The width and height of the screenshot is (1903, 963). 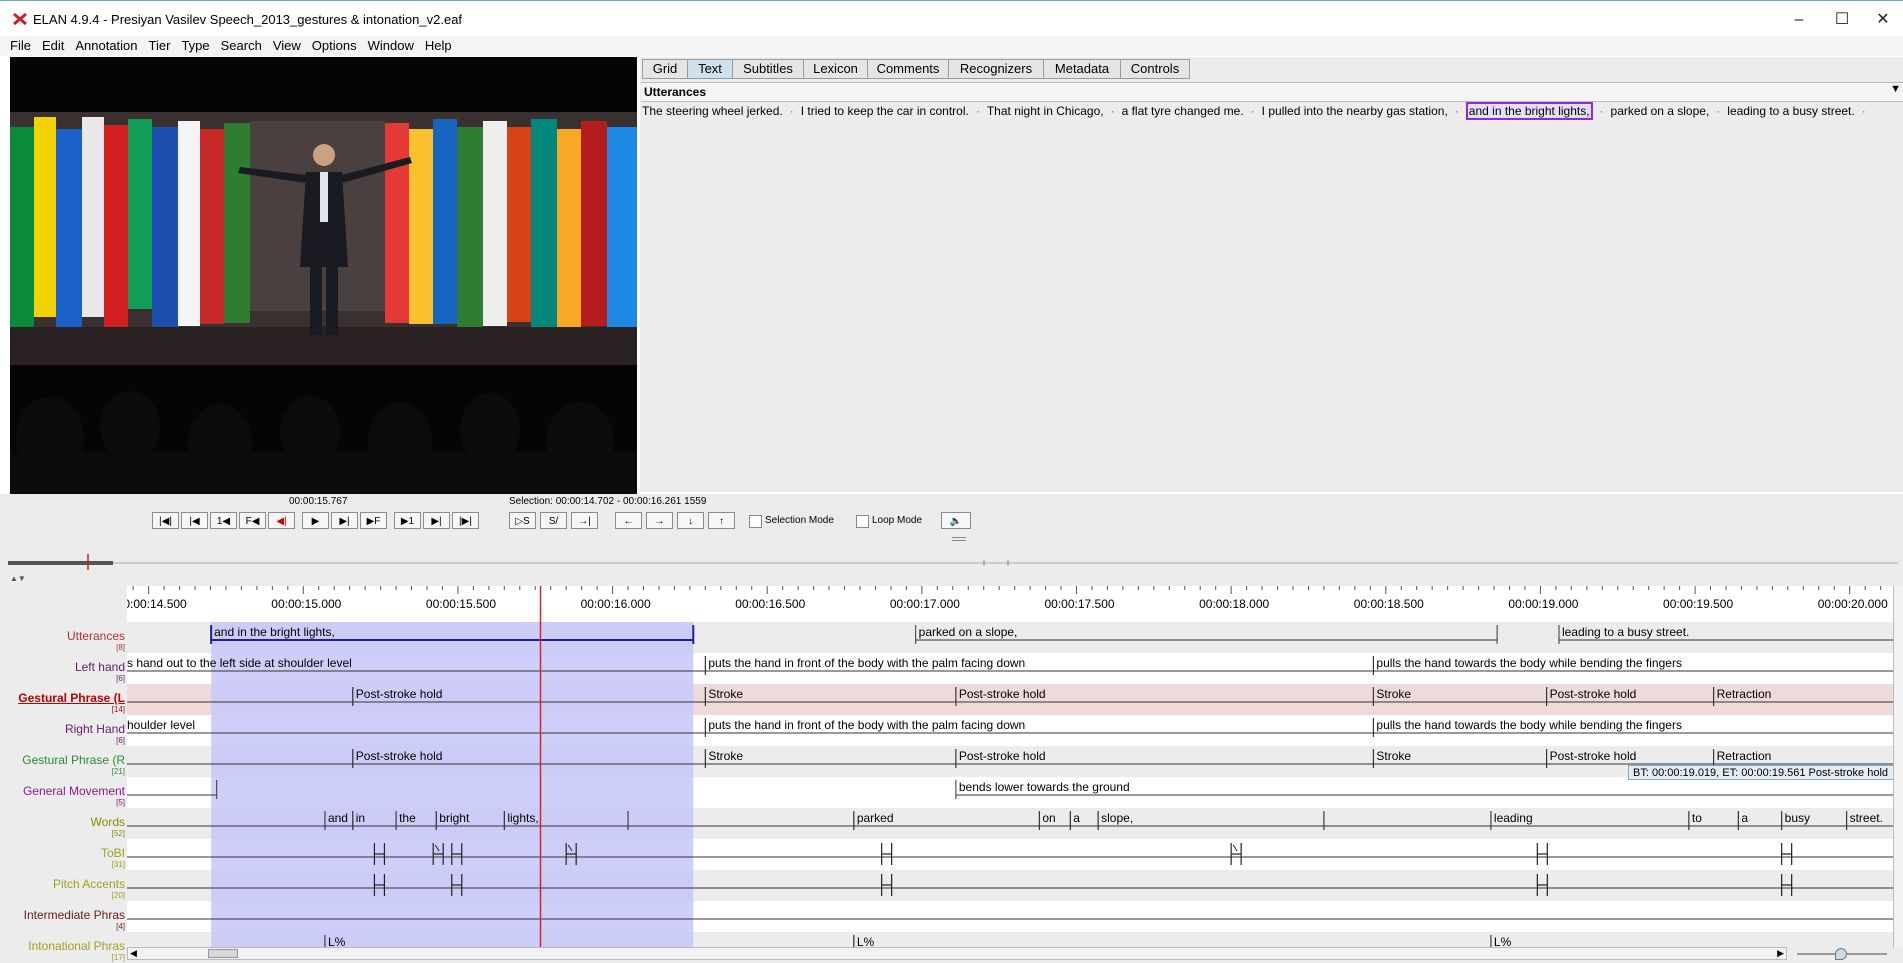 What do you see at coordinates (252, 520) in the screenshot?
I see `step-back-frame-button: F◀` at bounding box center [252, 520].